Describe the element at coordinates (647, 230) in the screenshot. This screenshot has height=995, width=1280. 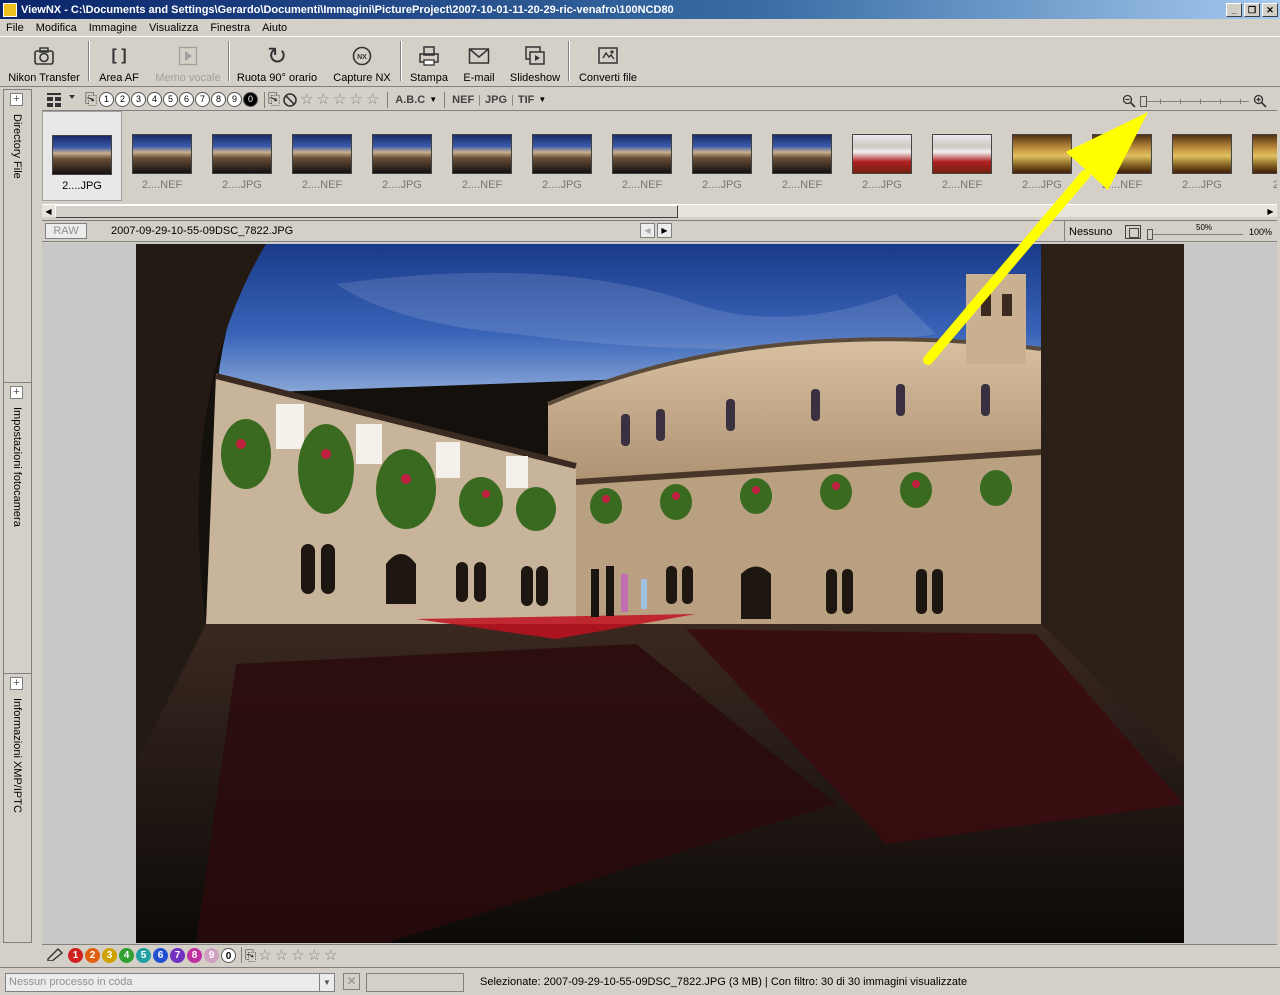
I see `previous-image-button: ◀` at that location.